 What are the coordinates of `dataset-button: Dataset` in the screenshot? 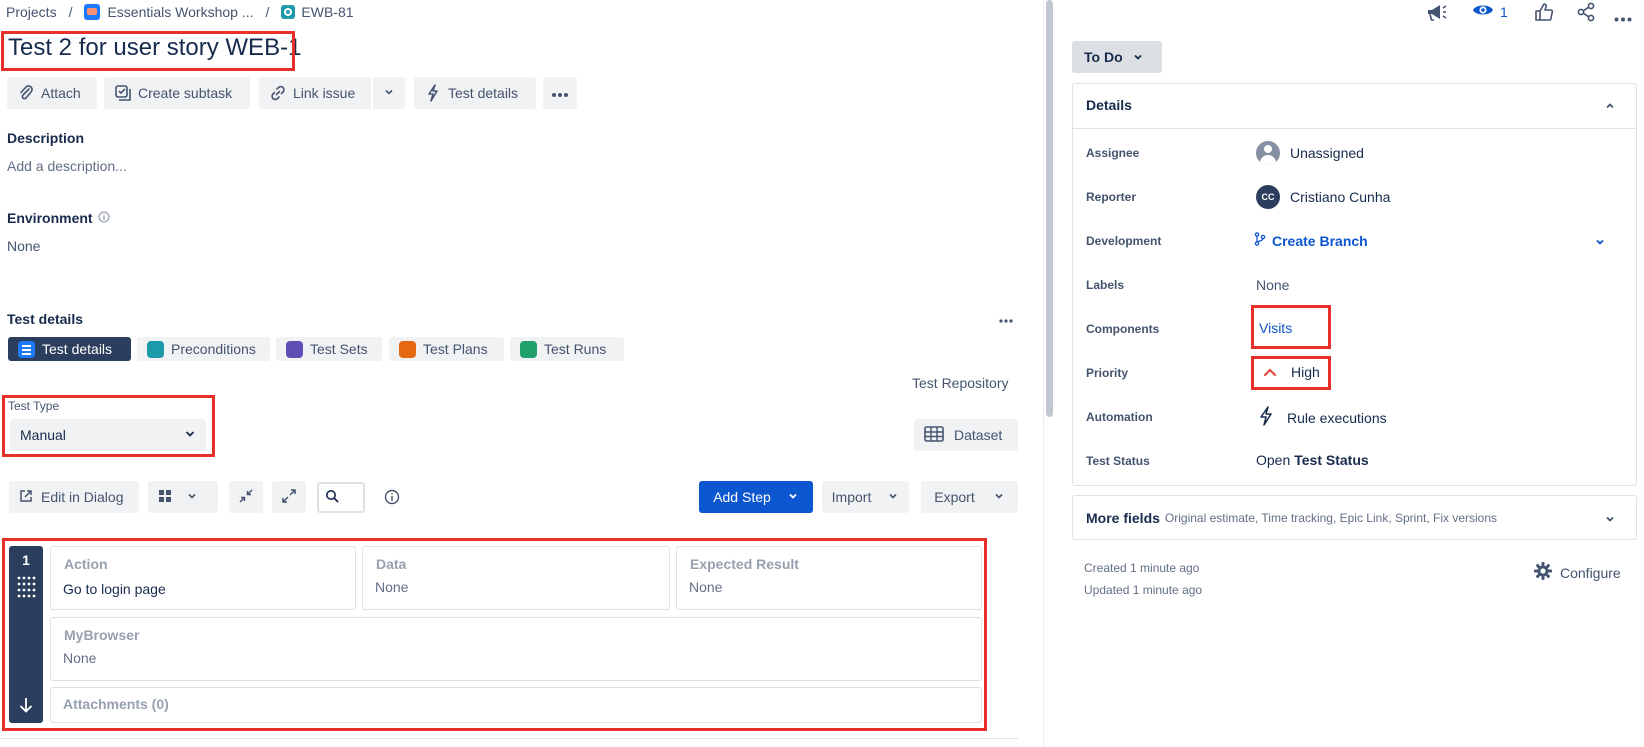 It's located at (966, 435).